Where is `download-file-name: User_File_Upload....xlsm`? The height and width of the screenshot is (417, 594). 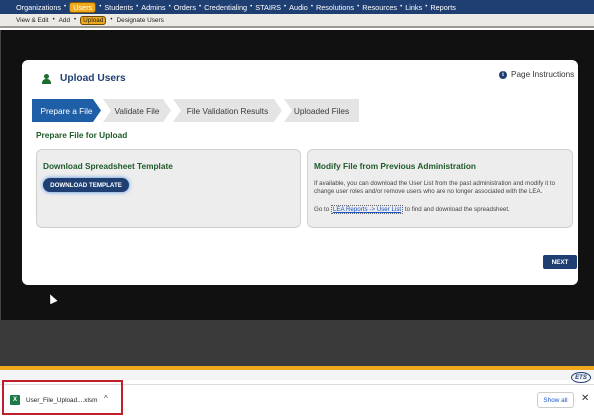
download-file-name: User_File_Upload....xlsm is located at coordinates (62, 400).